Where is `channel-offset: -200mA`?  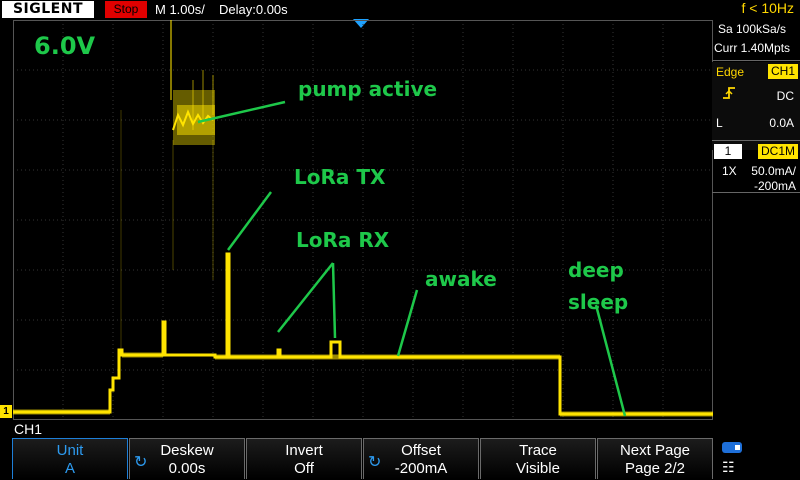 channel-offset: -200mA is located at coordinates (774, 186).